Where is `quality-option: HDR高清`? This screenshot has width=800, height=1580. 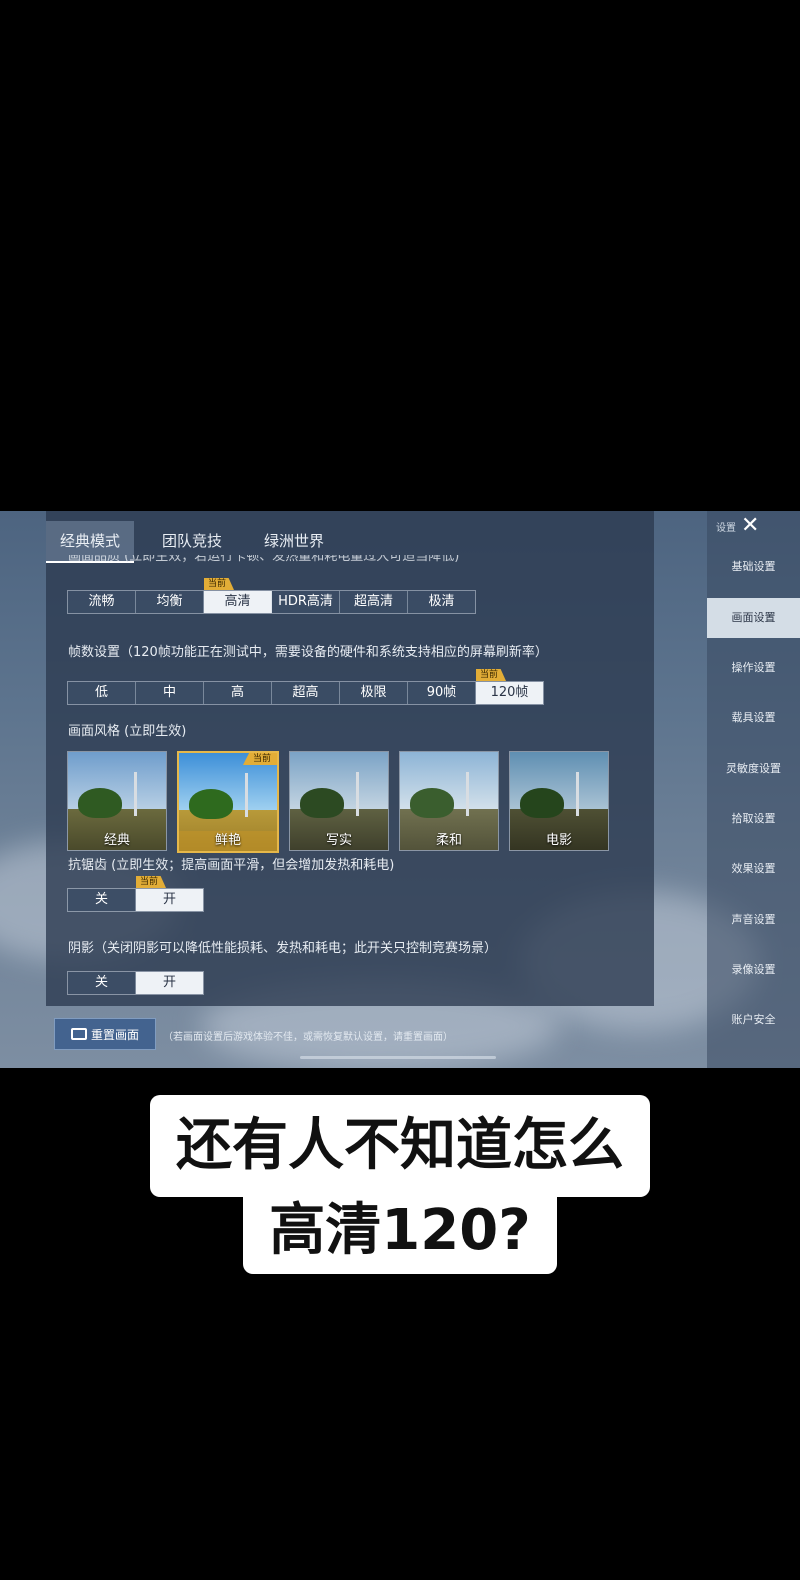
quality-option: HDR高清 is located at coordinates (306, 602).